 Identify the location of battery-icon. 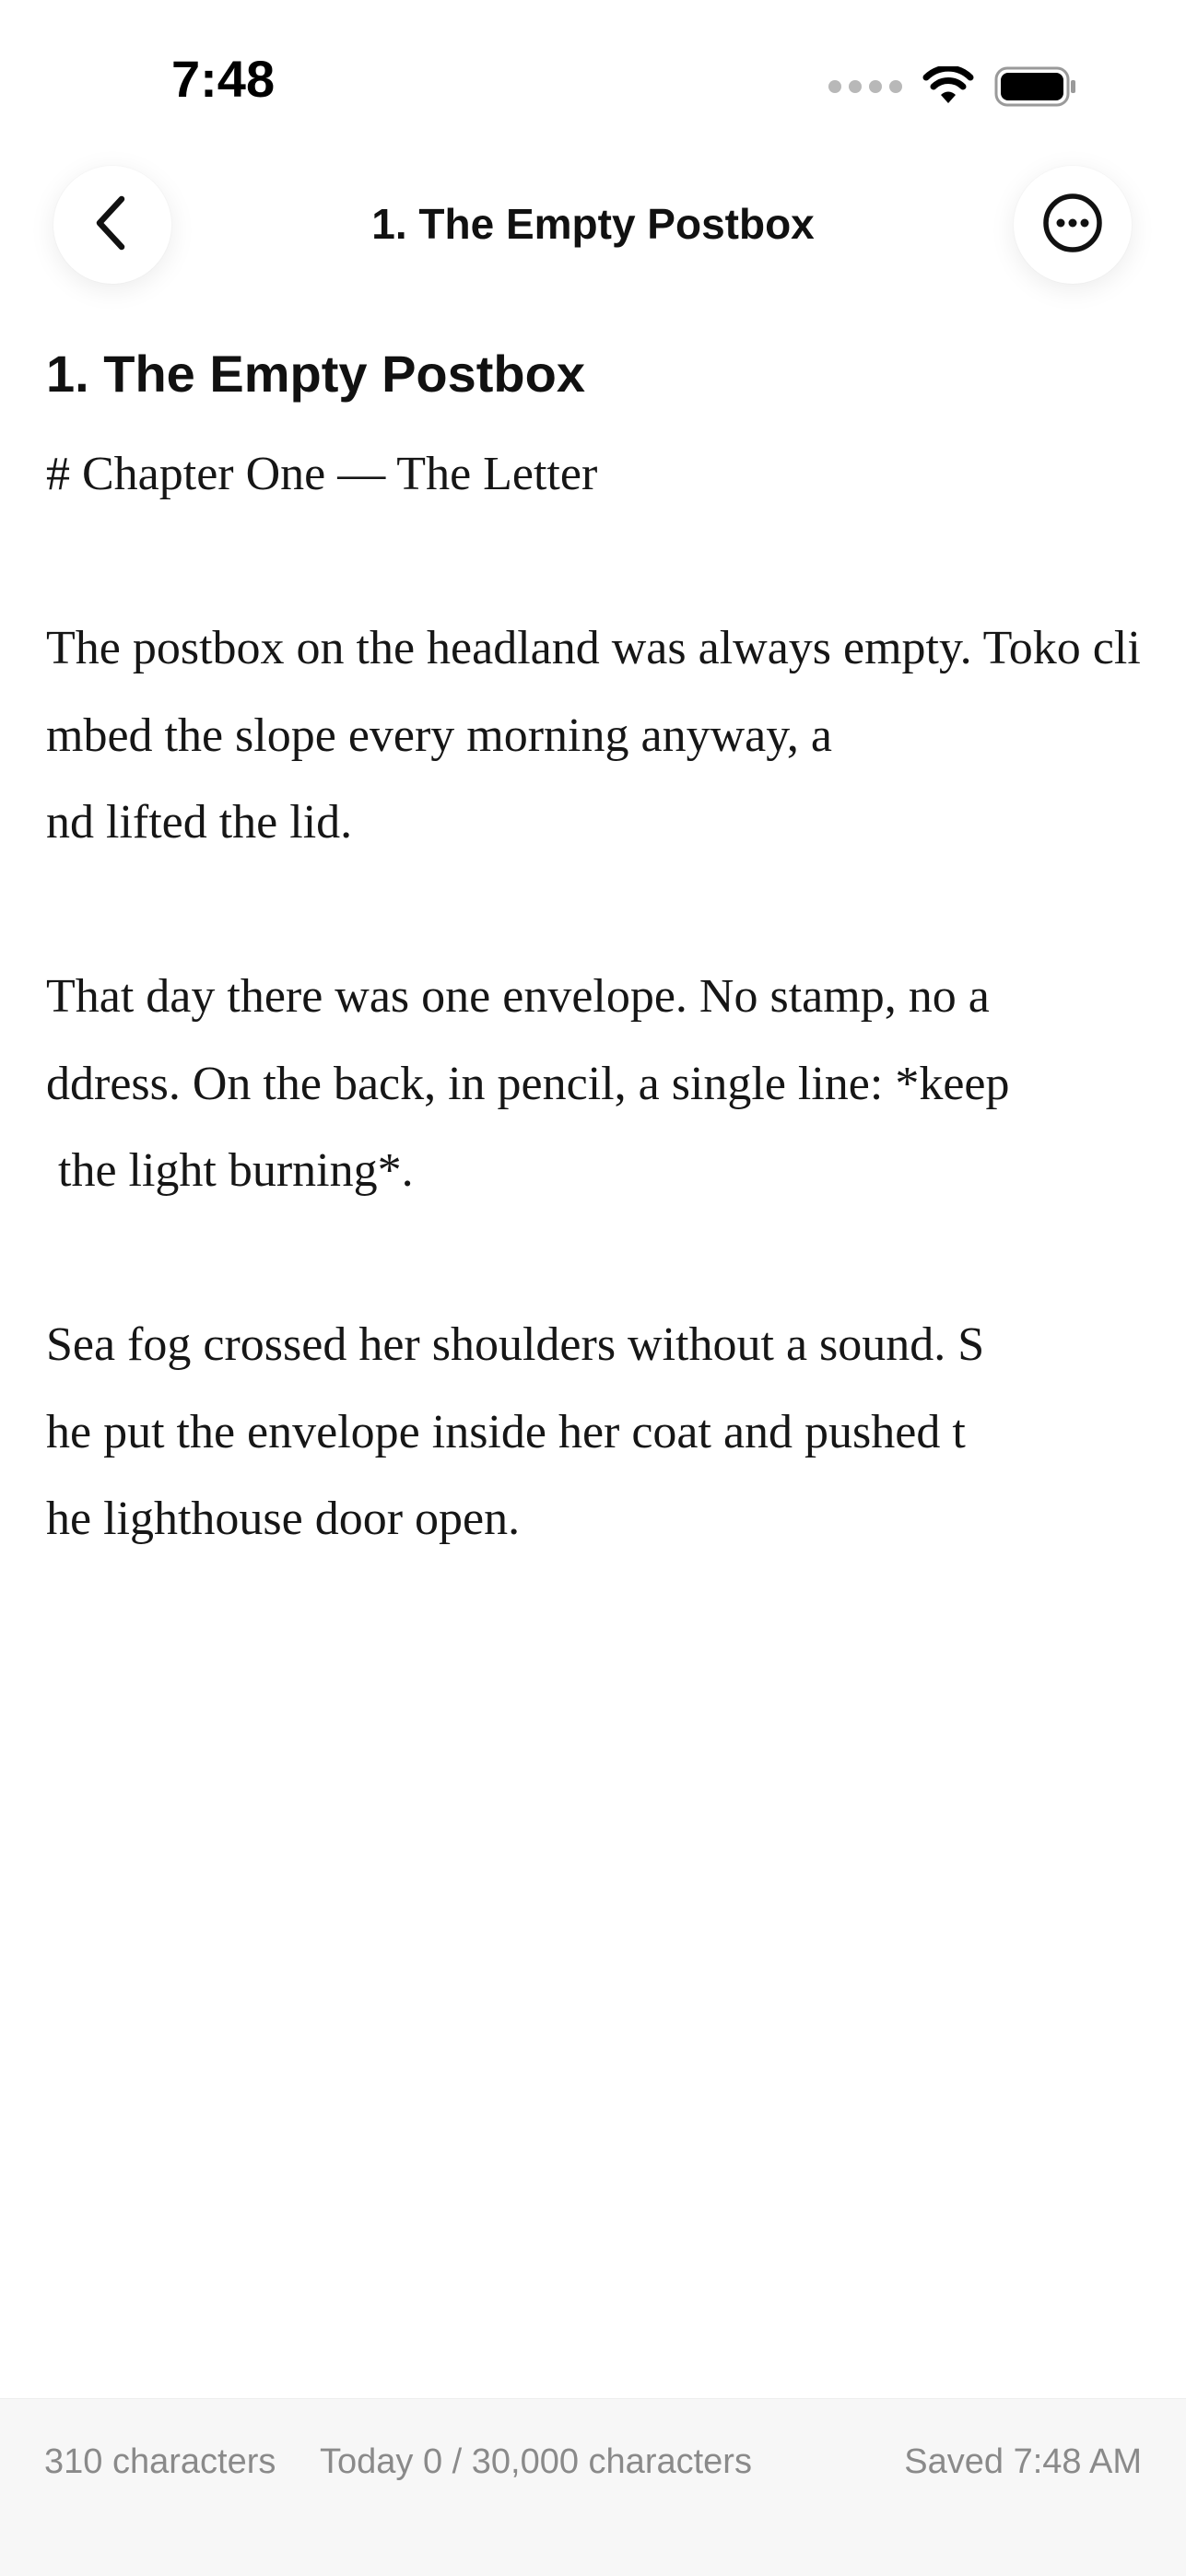
(1035, 86).